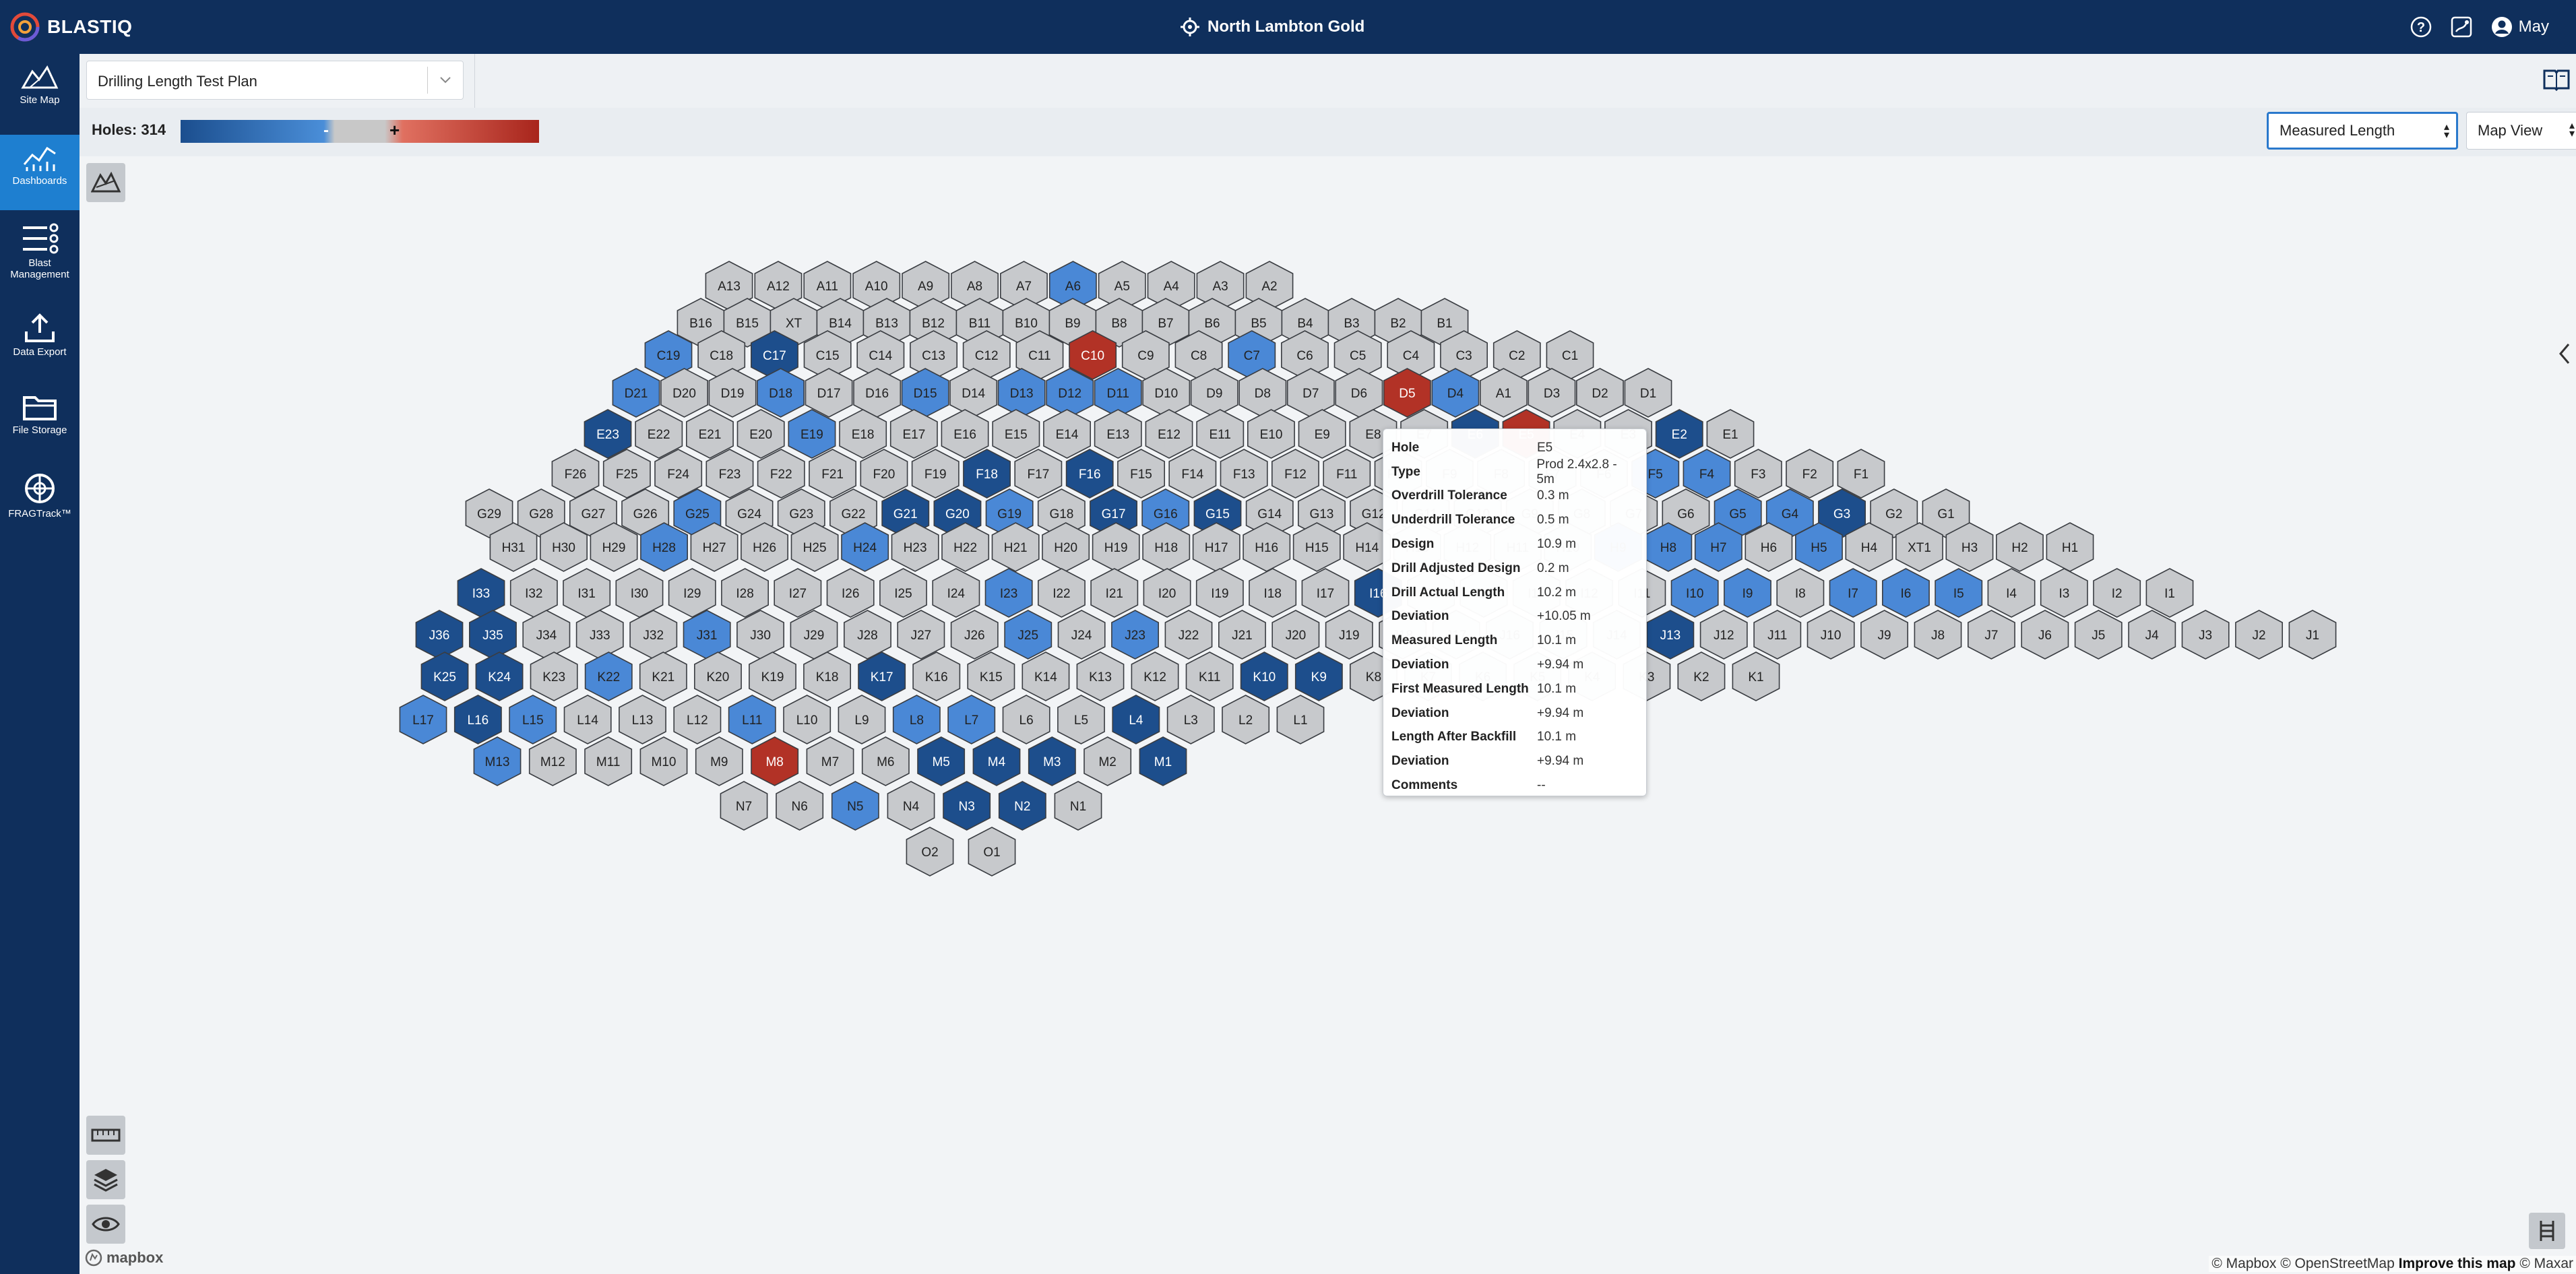 The width and height of the screenshot is (2576, 1274). I want to click on blast-hole-f14: F14, so click(1192, 474).